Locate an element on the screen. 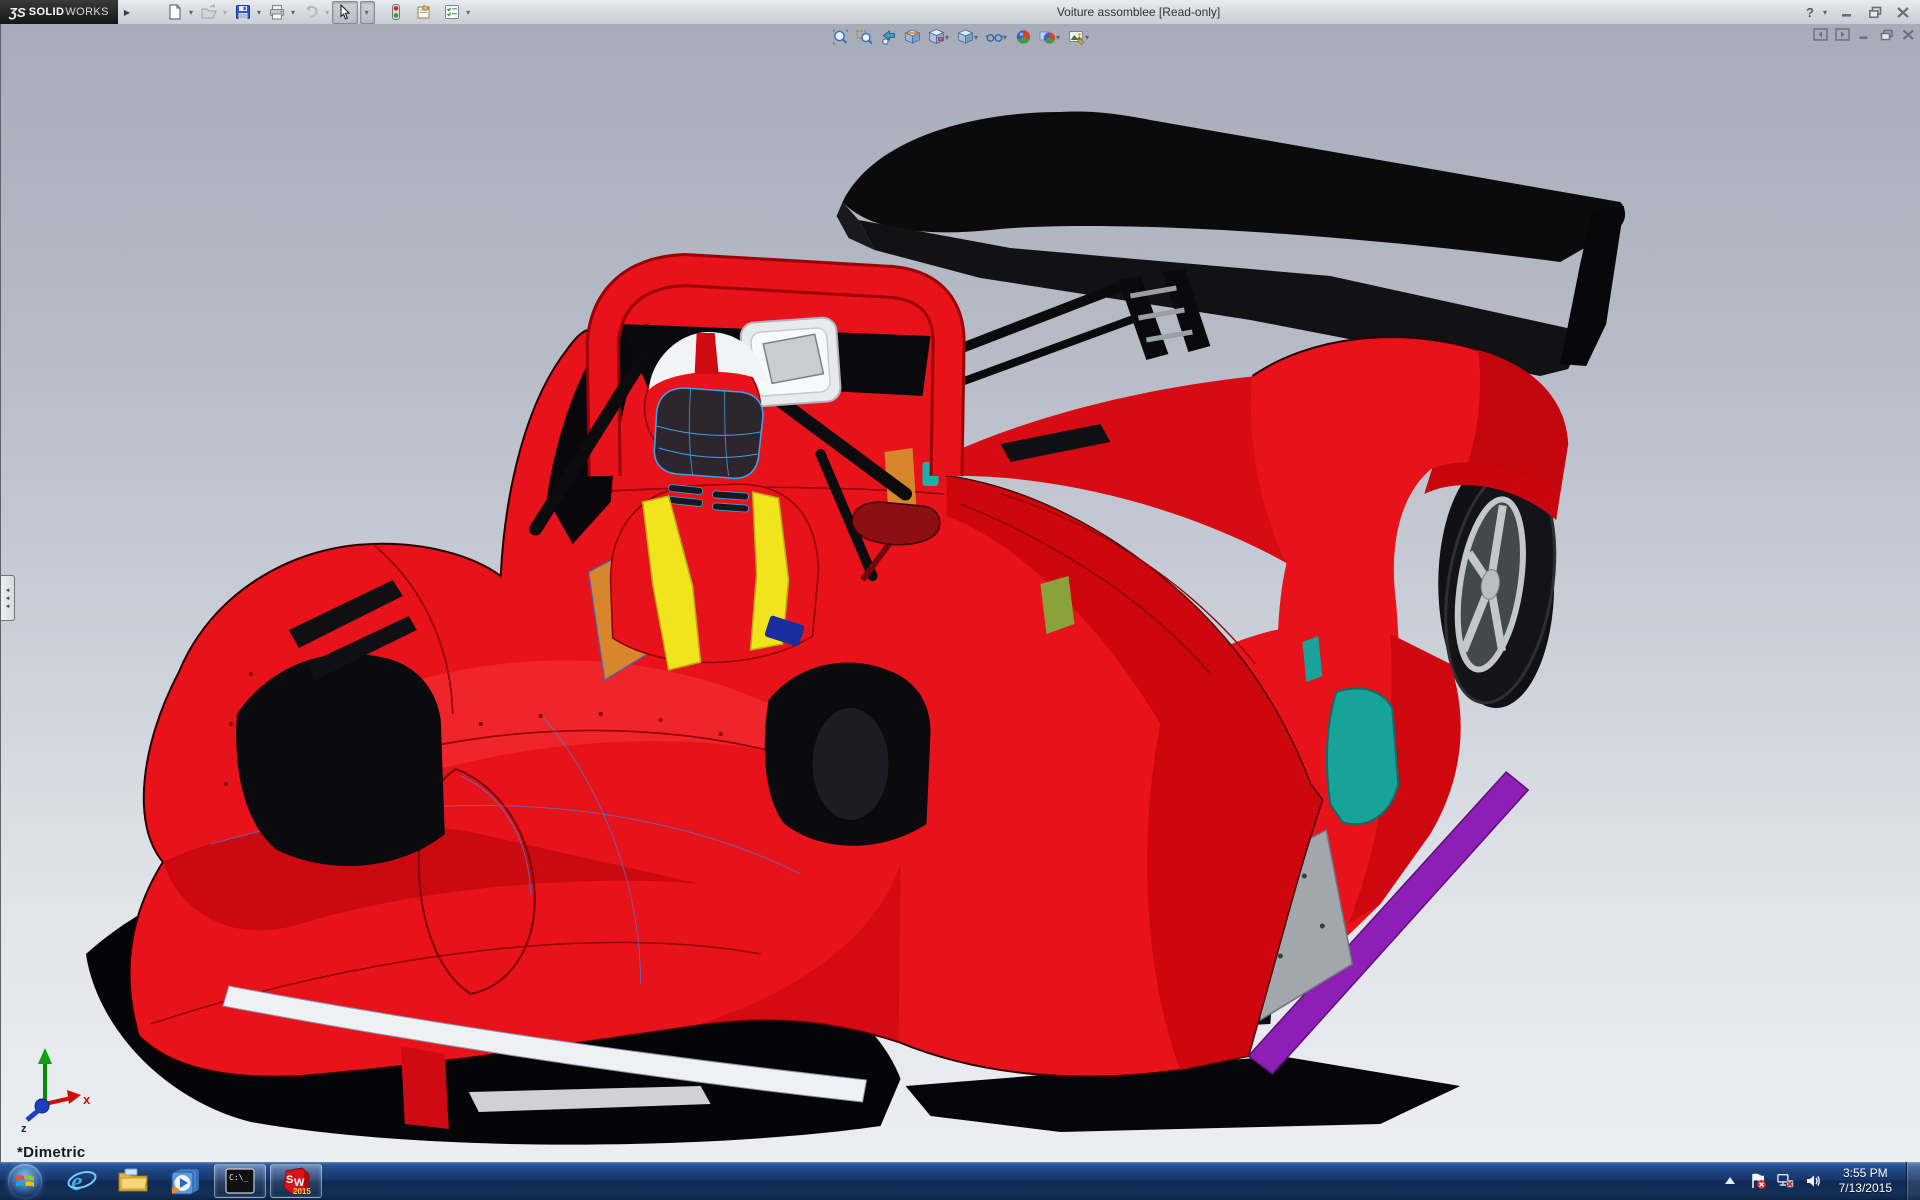 The height and width of the screenshot is (1200, 1920). open-document-button is located at coordinates (209, 12).